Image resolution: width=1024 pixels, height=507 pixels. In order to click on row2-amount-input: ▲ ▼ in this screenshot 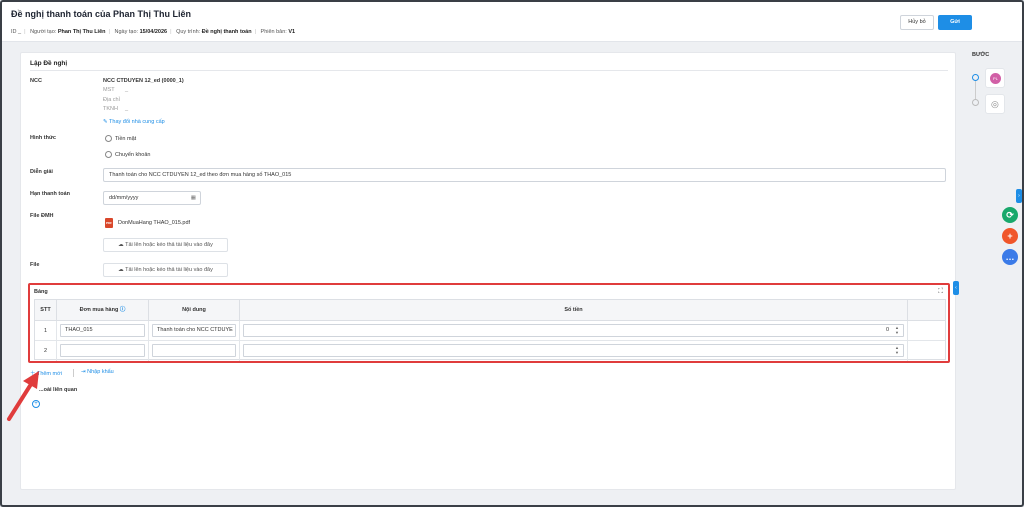, I will do `click(573, 350)`.